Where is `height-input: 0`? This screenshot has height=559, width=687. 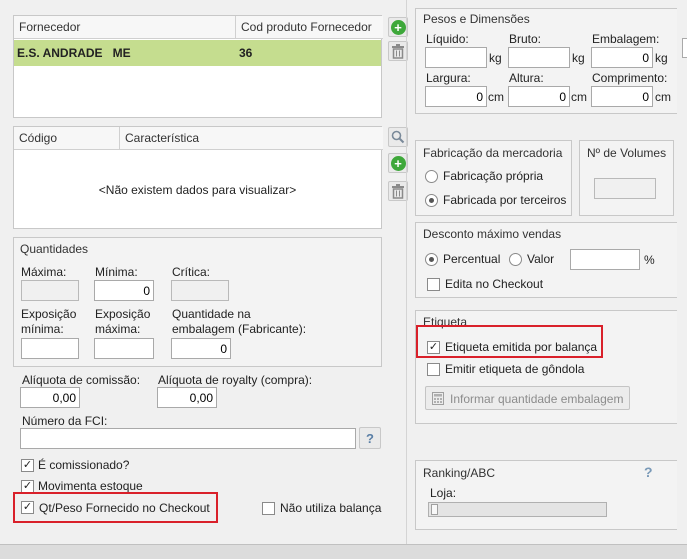
height-input: 0 is located at coordinates (539, 96).